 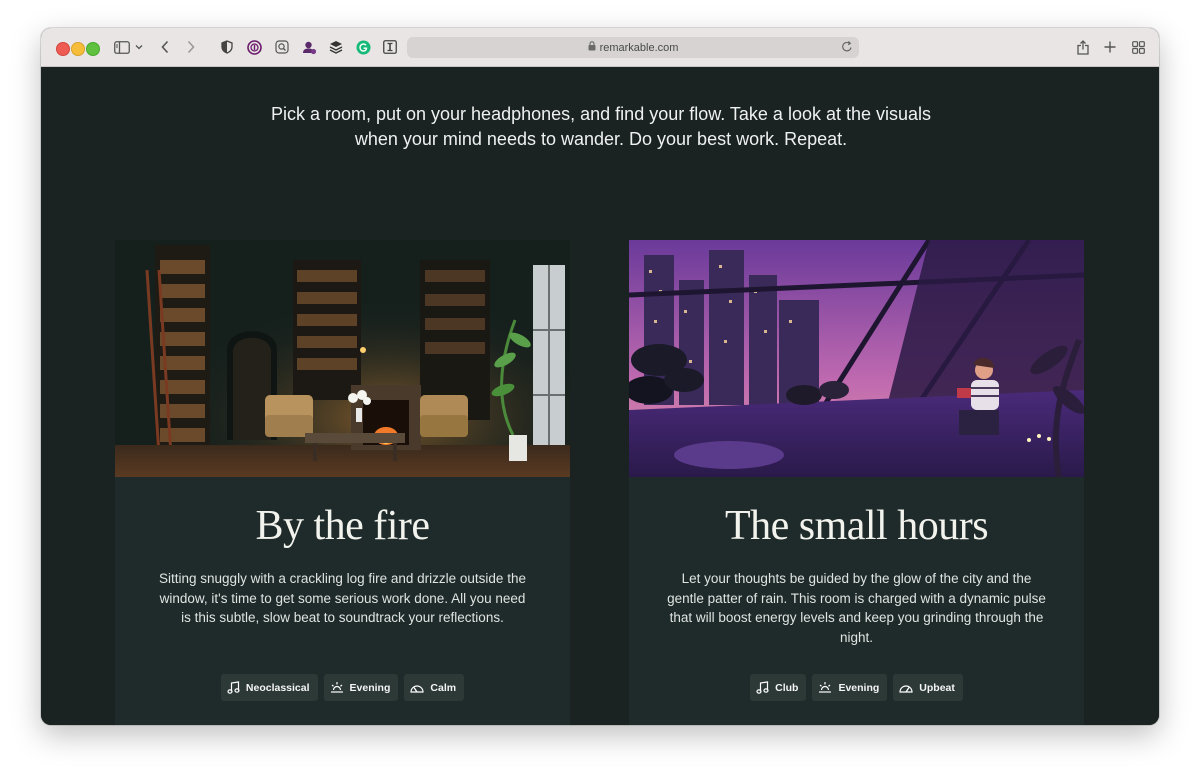 I want to click on mood-tag: Calm, so click(x=434, y=687).